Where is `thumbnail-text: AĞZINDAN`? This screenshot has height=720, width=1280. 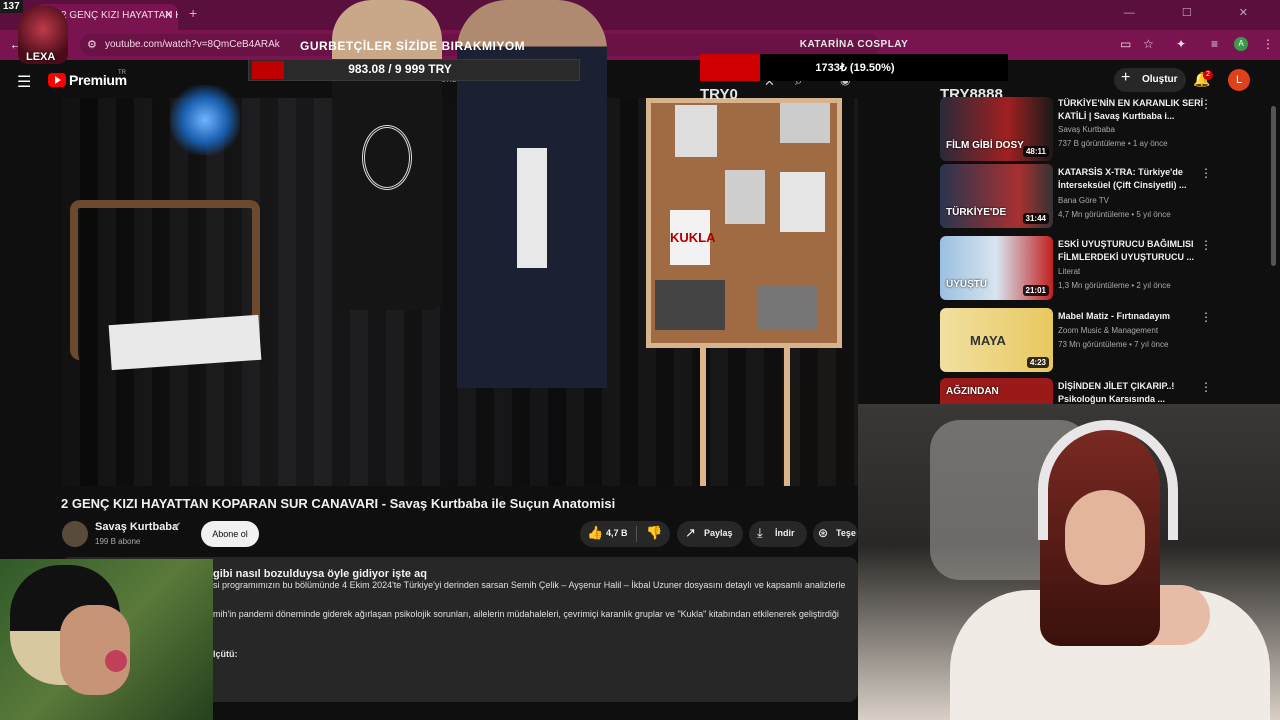 thumbnail-text: AĞZINDAN is located at coordinates (972, 391).